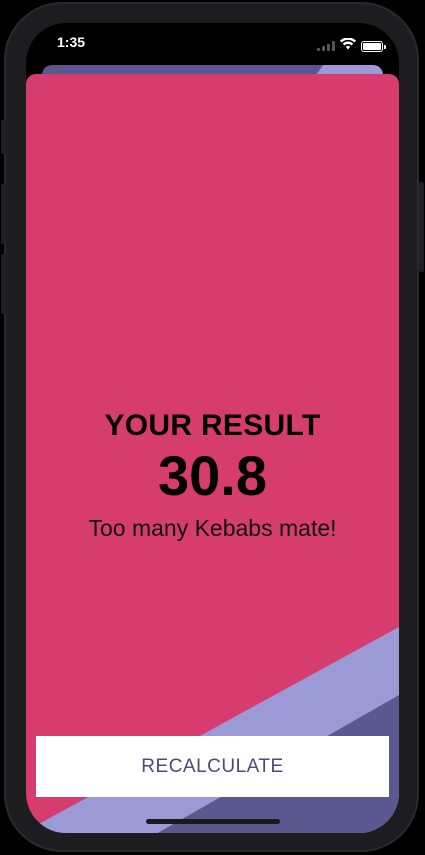  I want to click on status-time: 1:35, so click(71, 42).